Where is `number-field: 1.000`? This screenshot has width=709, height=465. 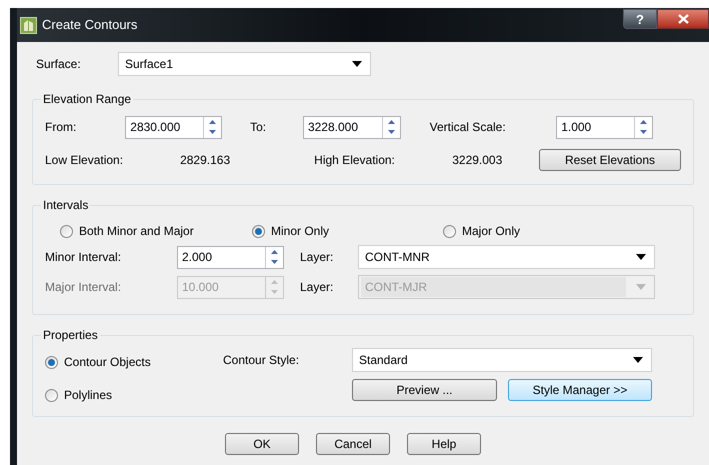 number-field: 1.000 is located at coordinates (604, 127).